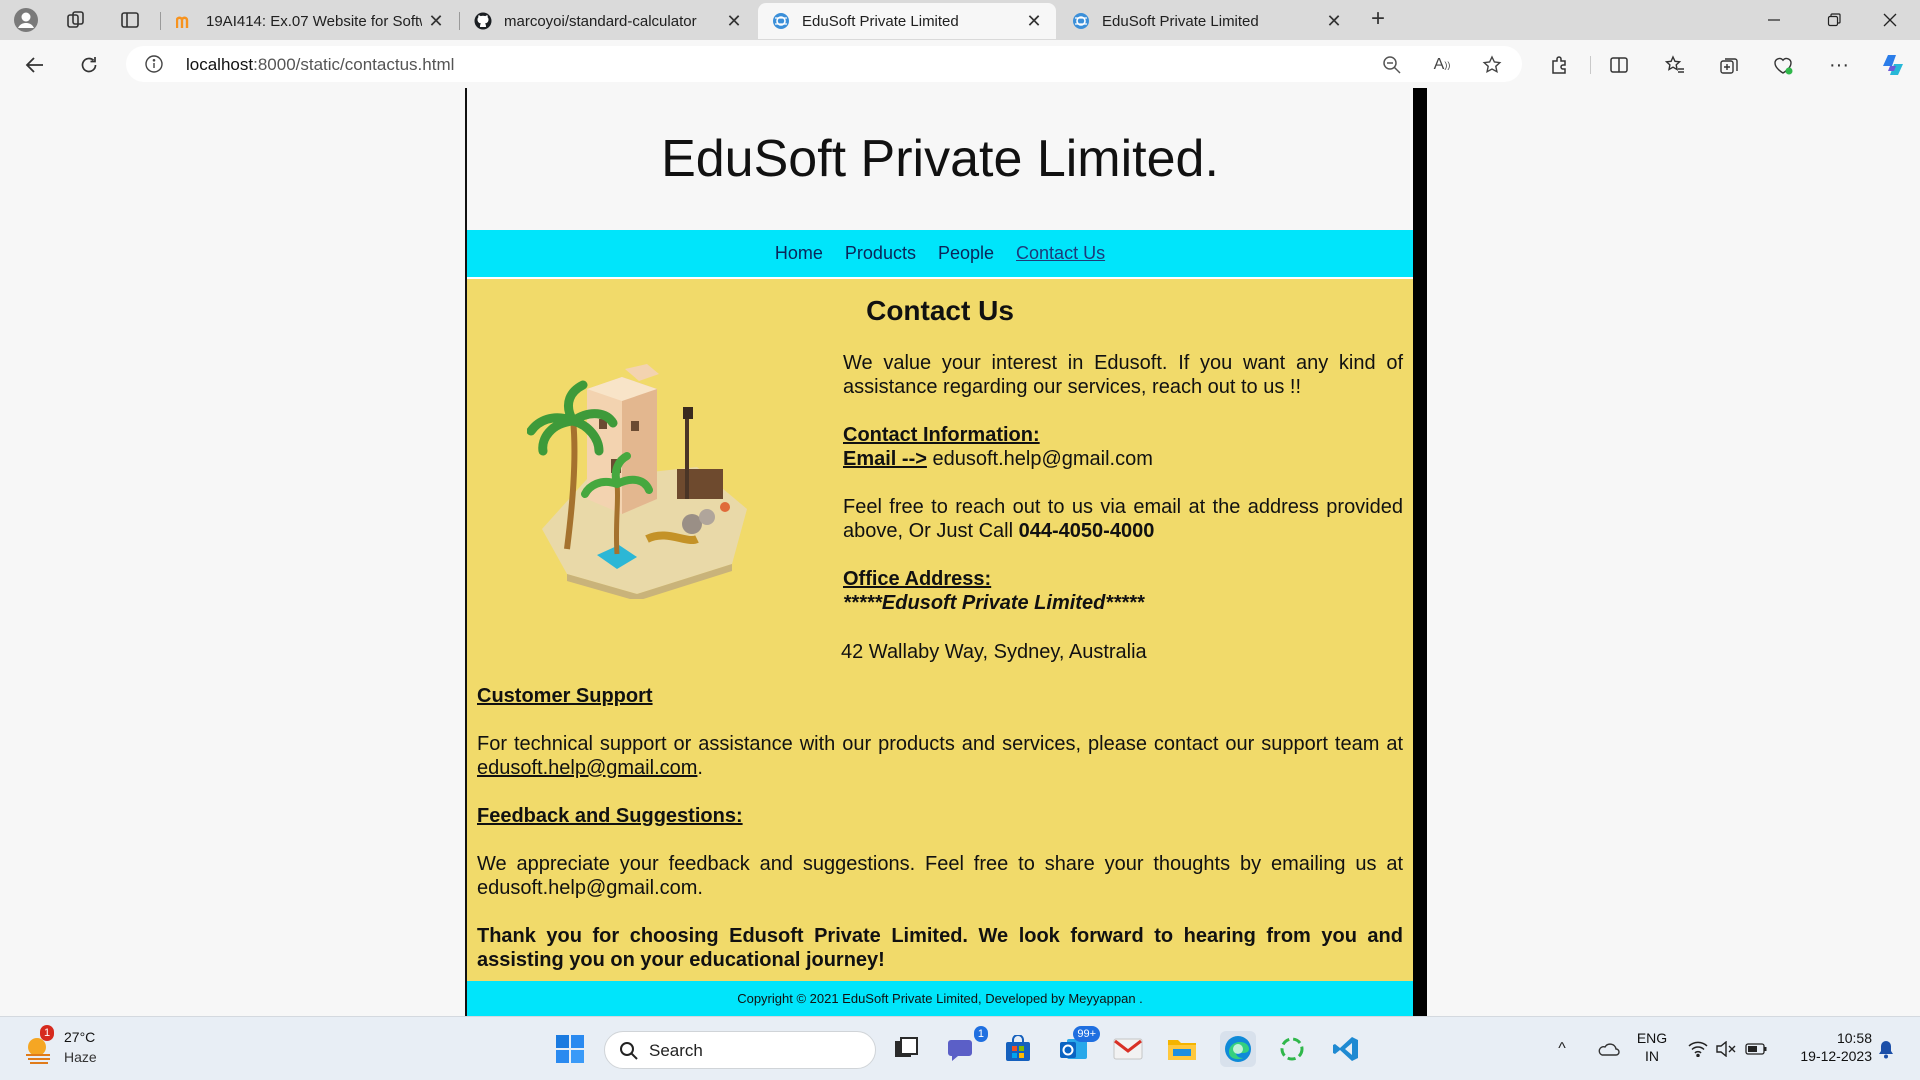 This screenshot has width=1920, height=1080. What do you see at coordinates (1652, 1056) in the screenshot?
I see `region-label: IN` at bounding box center [1652, 1056].